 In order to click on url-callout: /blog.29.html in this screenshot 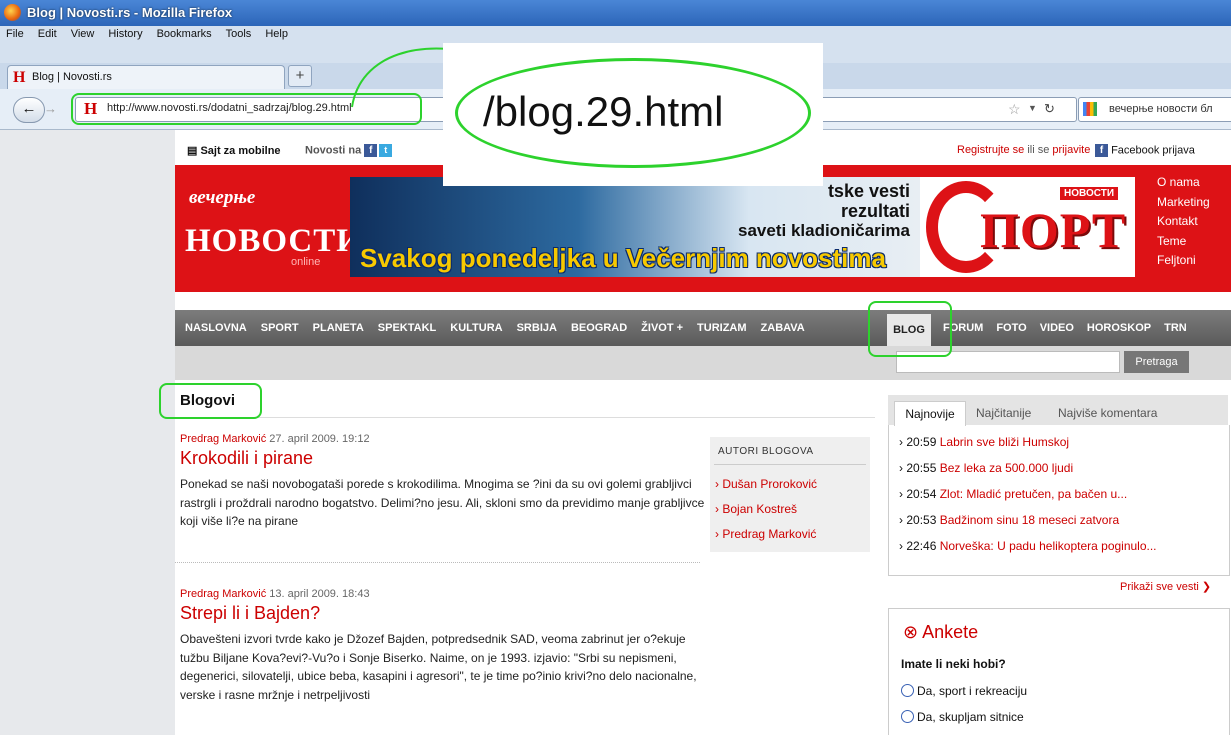, I will do `click(633, 114)`.